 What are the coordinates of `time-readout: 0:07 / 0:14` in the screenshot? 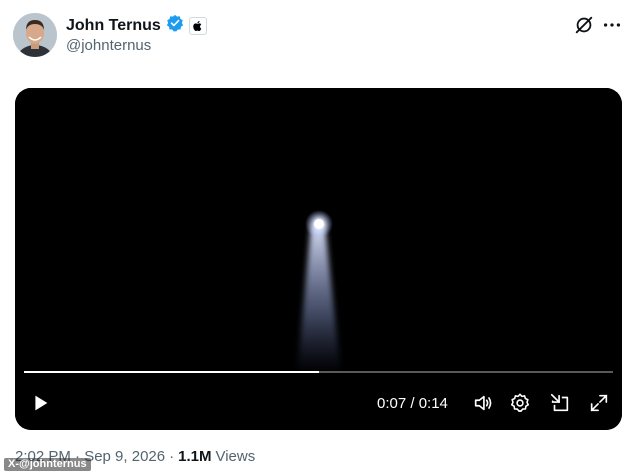 It's located at (412, 403).